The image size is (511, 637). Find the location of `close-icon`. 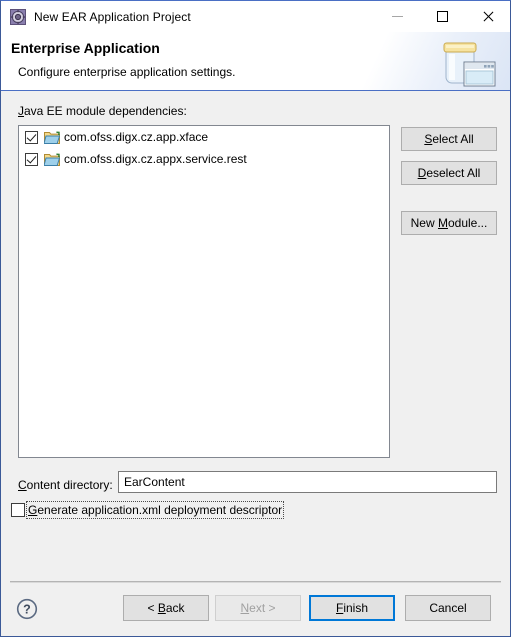

close-icon is located at coordinates (487, 16).